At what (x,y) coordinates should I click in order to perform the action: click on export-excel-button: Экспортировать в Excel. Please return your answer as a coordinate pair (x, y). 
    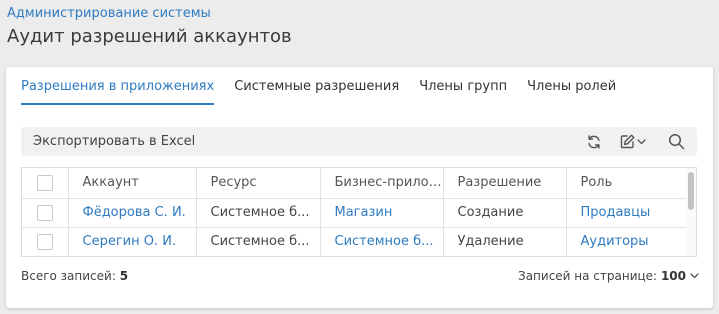
    Looking at the image, I should click on (114, 141).